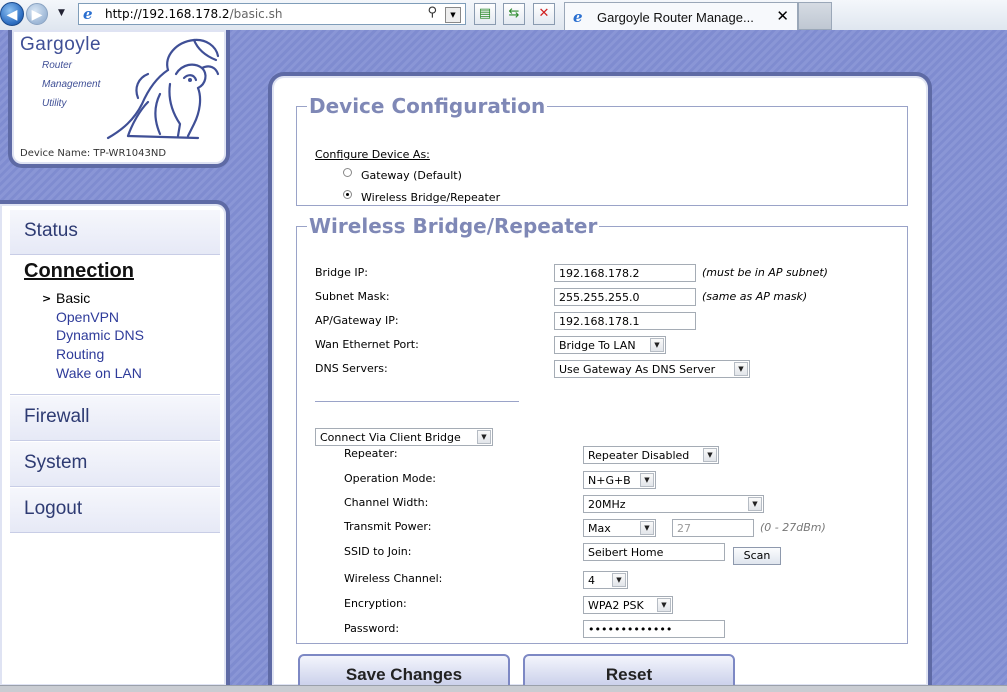 This screenshot has width=1007, height=692. Describe the element at coordinates (453, 226) in the screenshot. I see `section-title: Wireless Bridge/Repeater` at that location.